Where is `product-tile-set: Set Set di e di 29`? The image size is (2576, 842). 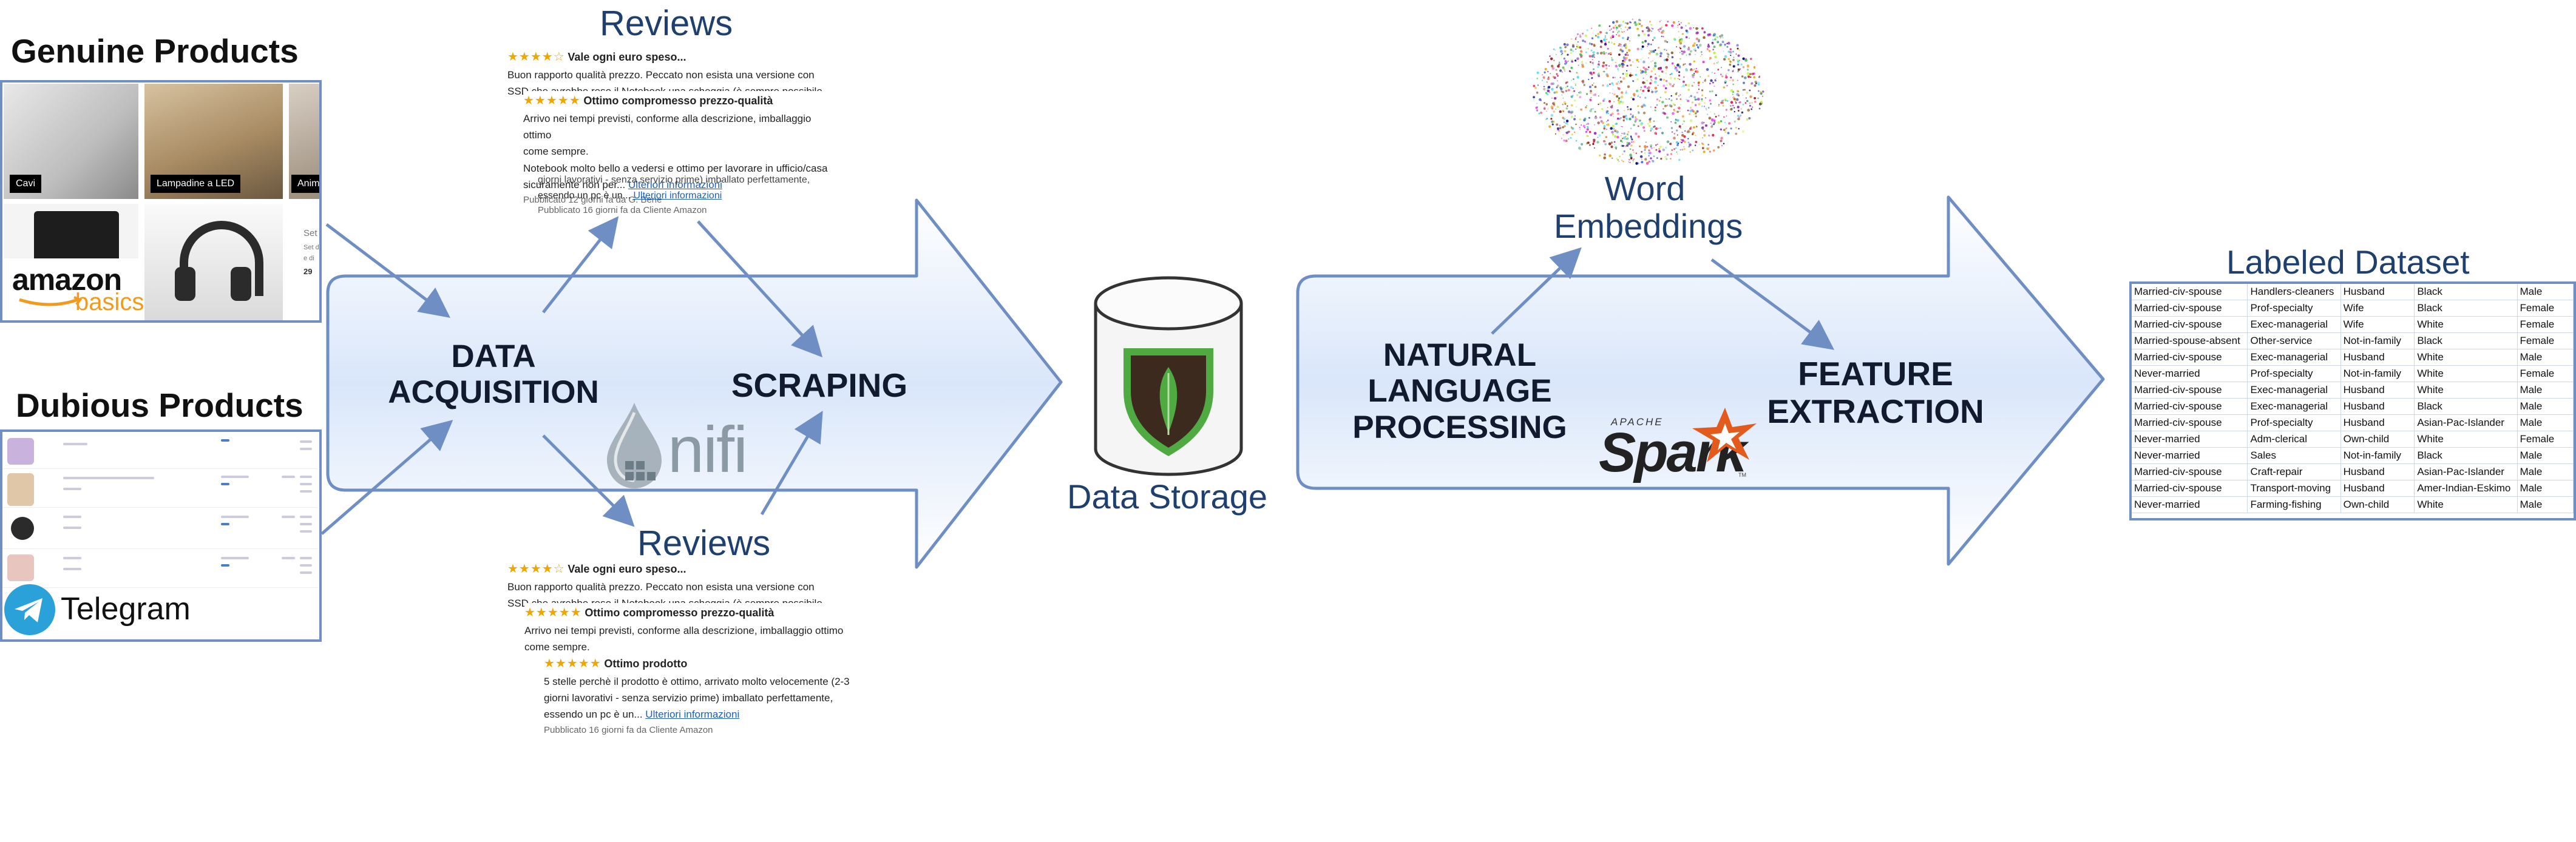
product-tile-set: Set Set di e di 29 is located at coordinates (304, 262).